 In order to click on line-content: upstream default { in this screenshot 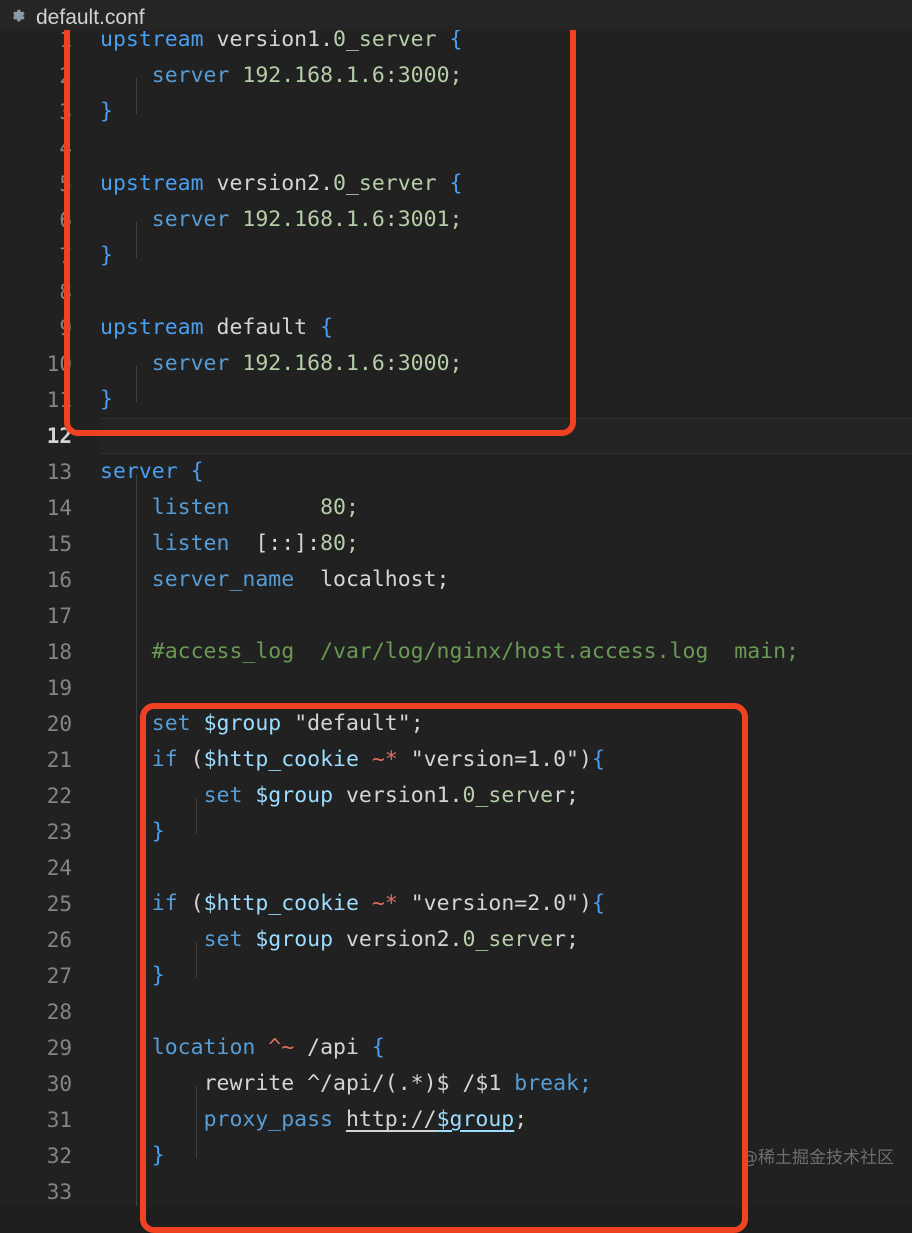, I will do `click(217, 327)`.